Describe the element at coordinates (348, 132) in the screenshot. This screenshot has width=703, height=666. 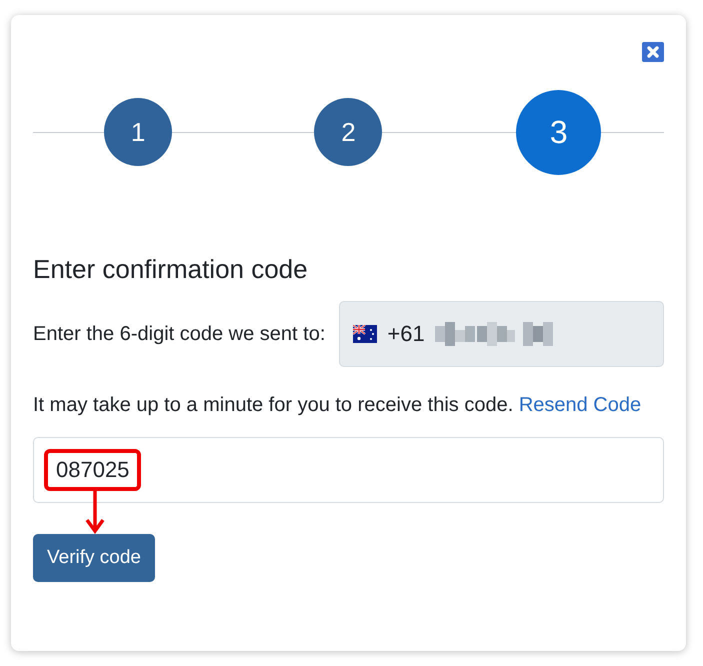
I see `step-circle: 2` at that location.